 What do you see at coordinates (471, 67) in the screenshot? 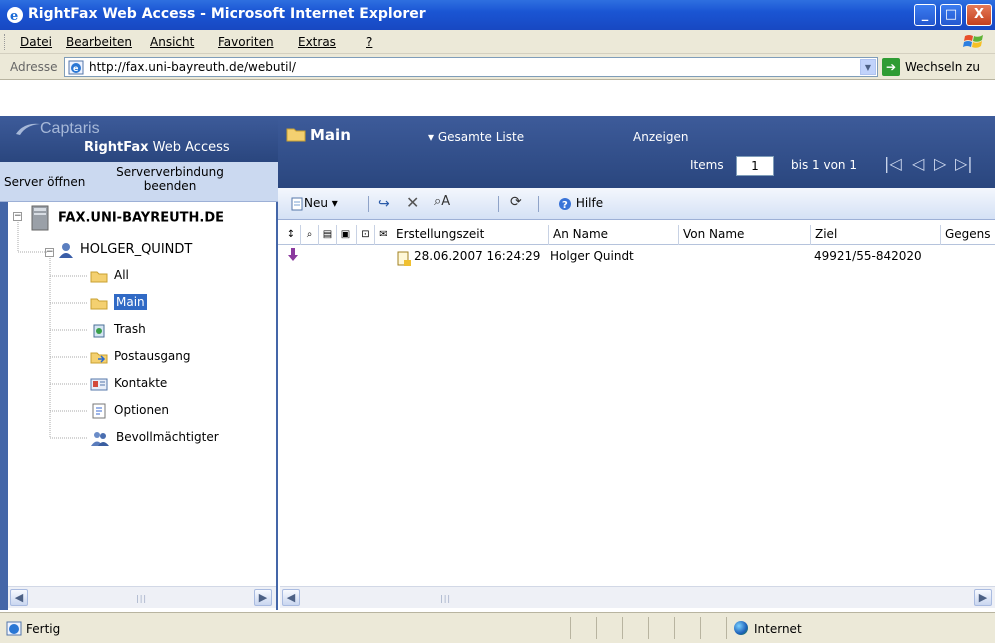
I see `address-input: e http://fax.uni-bayreuth.de/webutil/ ▼` at bounding box center [471, 67].